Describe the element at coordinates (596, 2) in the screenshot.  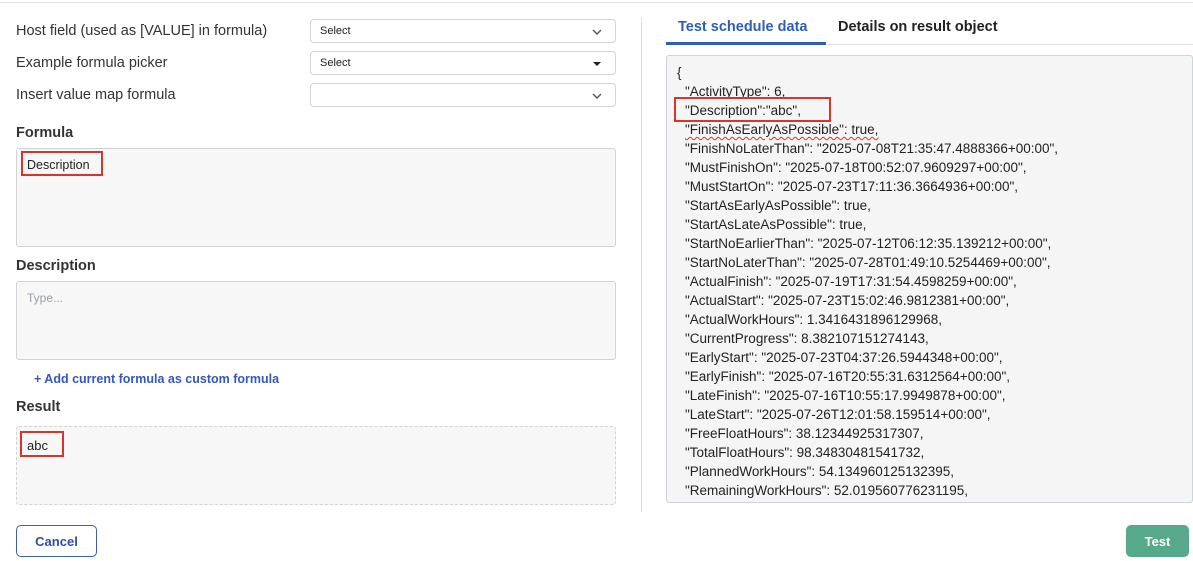
I see `top-border` at that location.